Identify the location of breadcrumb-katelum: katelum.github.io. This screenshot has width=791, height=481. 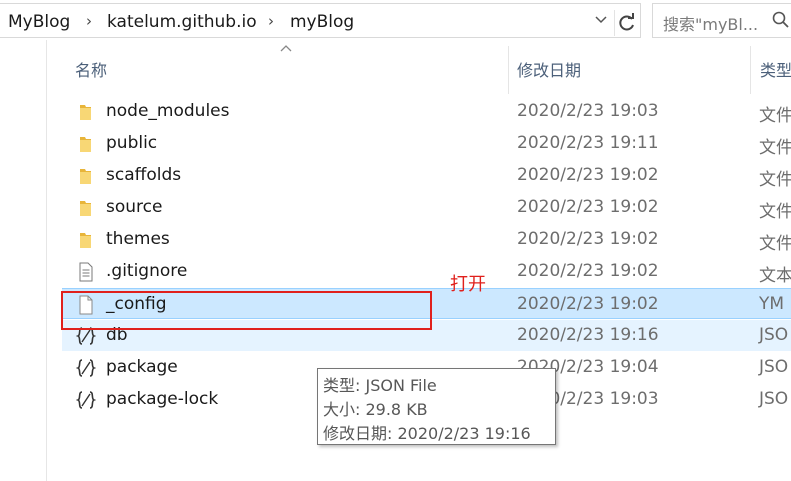
(182, 22).